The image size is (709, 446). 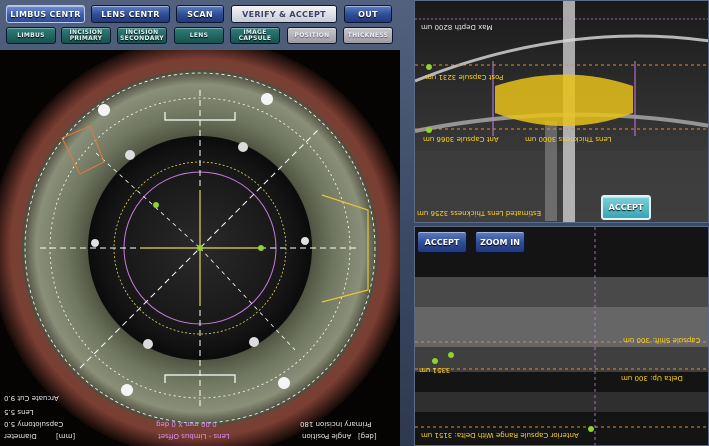 What do you see at coordinates (194, 436) in the screenshot?
I see `lens-limbus-offset-label: Lens - Limbus Offset` at bounding box center [194, 436].